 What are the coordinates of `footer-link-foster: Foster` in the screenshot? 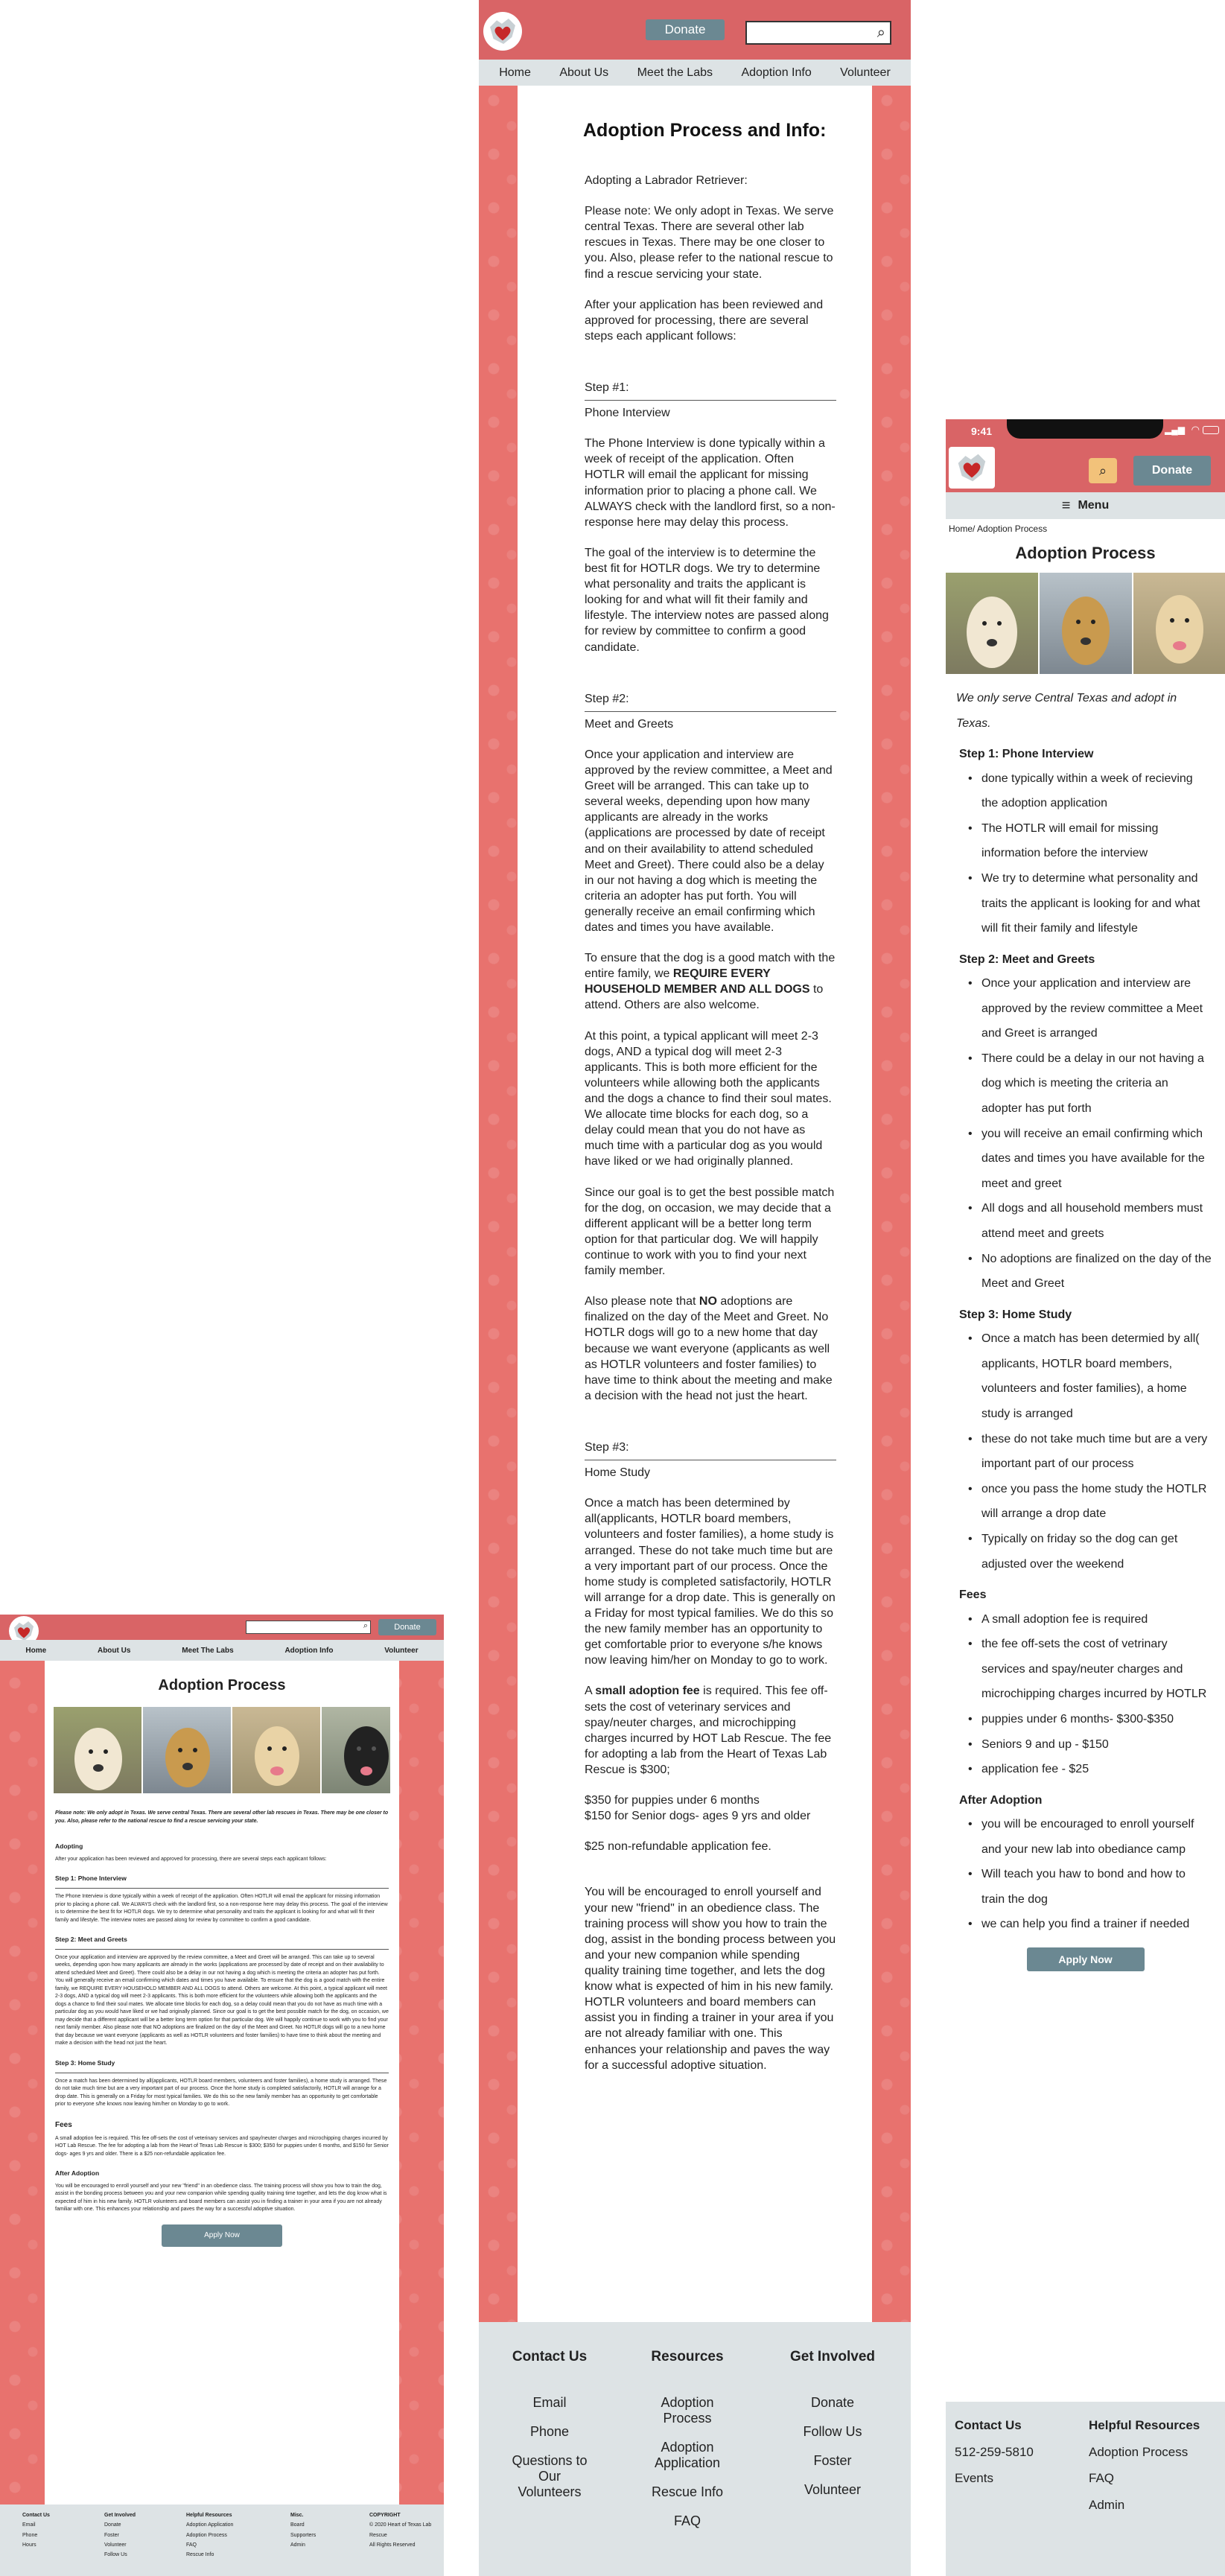 It's located at (832, 2461).